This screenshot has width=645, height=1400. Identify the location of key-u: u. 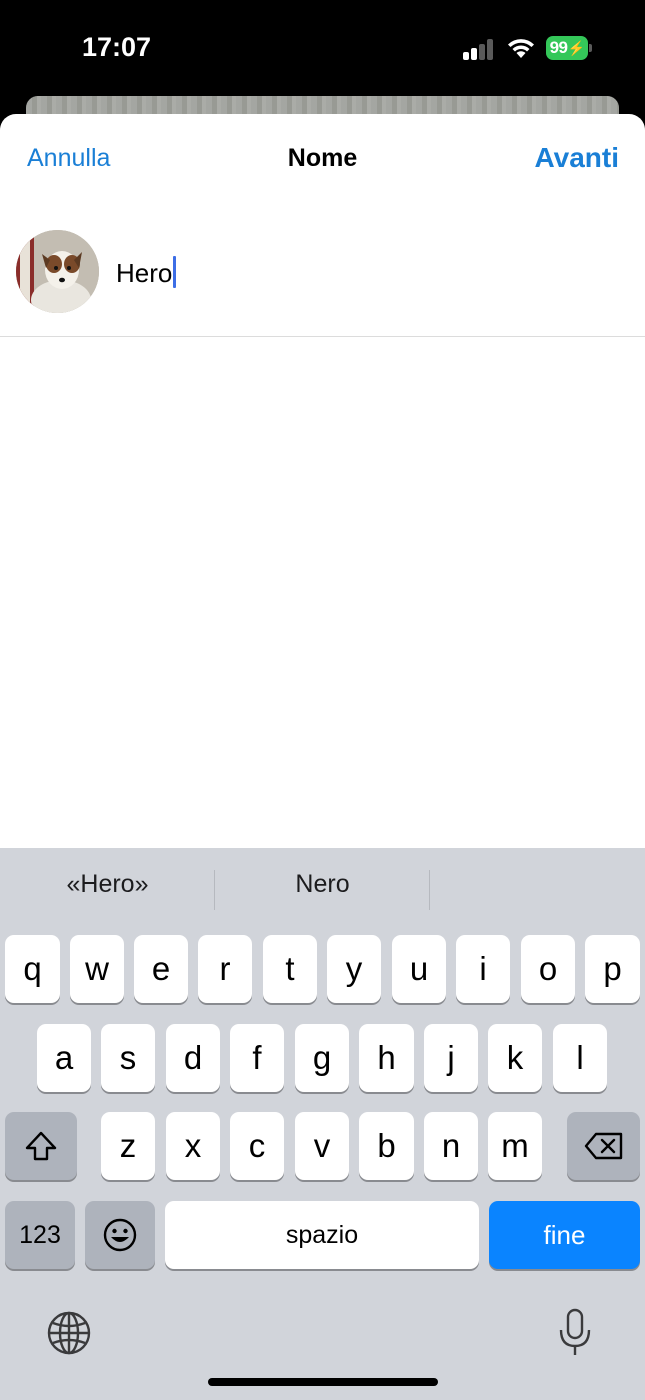
(419, 969).